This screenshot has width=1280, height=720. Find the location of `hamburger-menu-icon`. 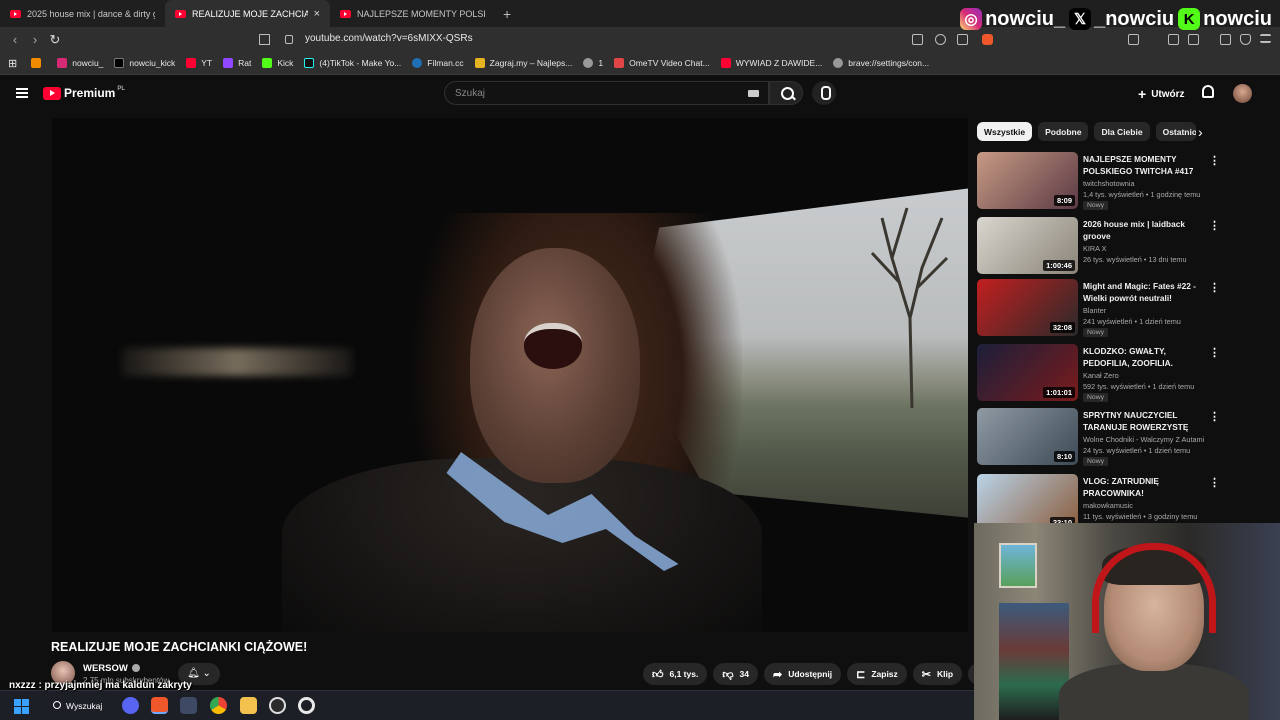

hamburger-menu-icon is located at coordinates (22, 93).